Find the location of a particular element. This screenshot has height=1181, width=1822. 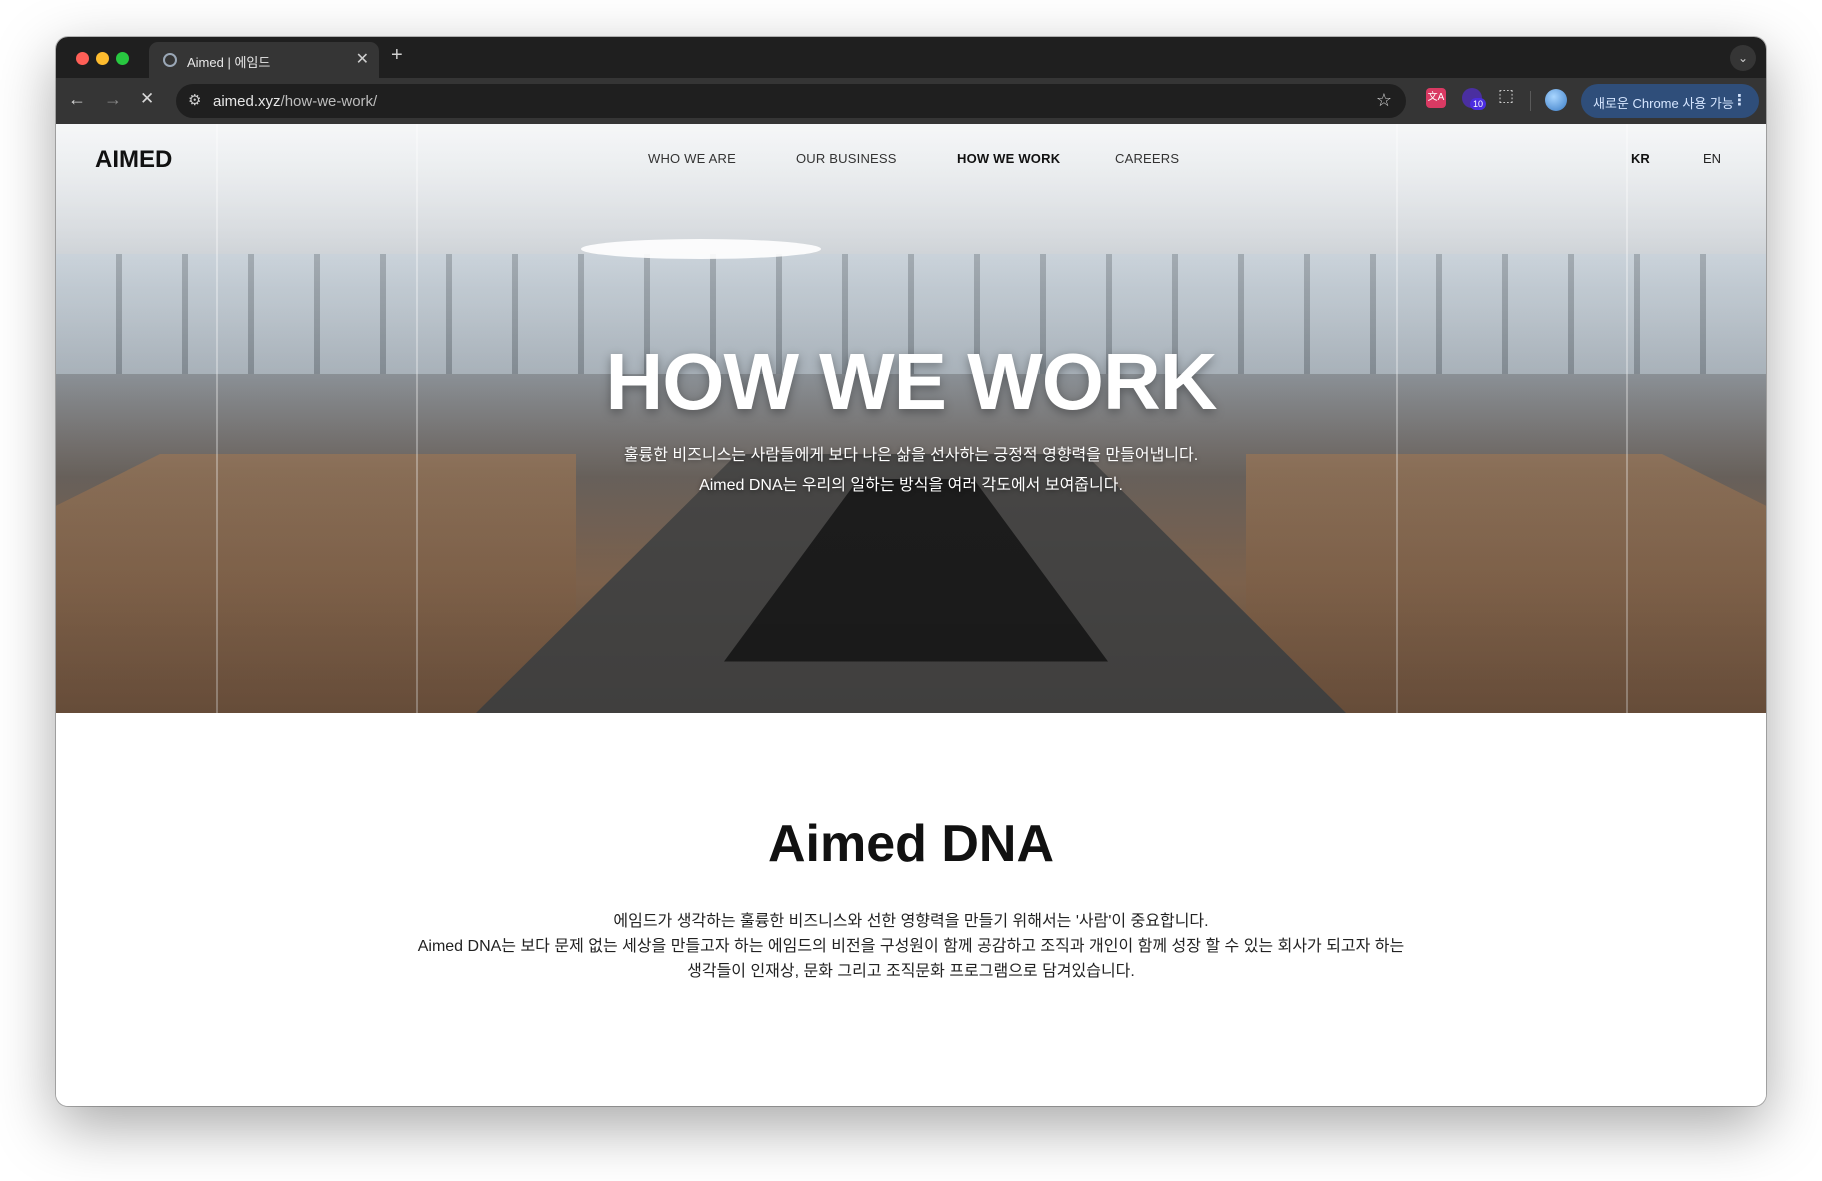

url-path: /how-we-work/ is located at coordinates (329, 101).